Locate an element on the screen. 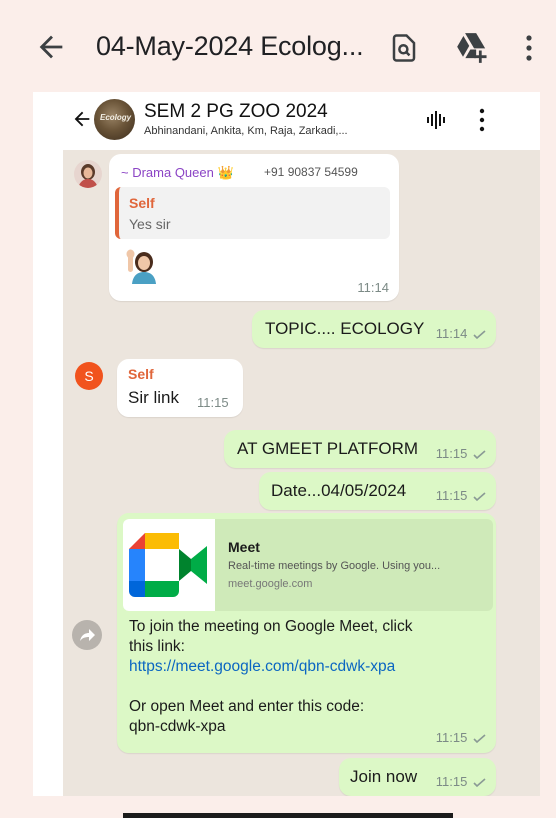  meet-link: https://meet.google.com/qbn-cdwk-xpa is located at coordinates (304, 667).